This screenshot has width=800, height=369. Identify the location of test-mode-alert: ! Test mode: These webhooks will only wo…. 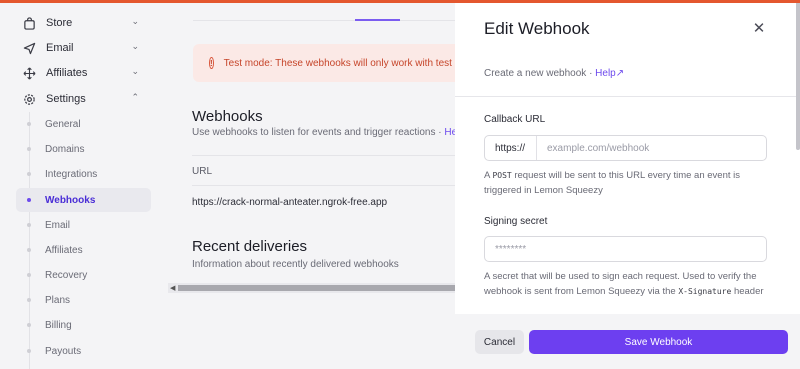
(324, 63).